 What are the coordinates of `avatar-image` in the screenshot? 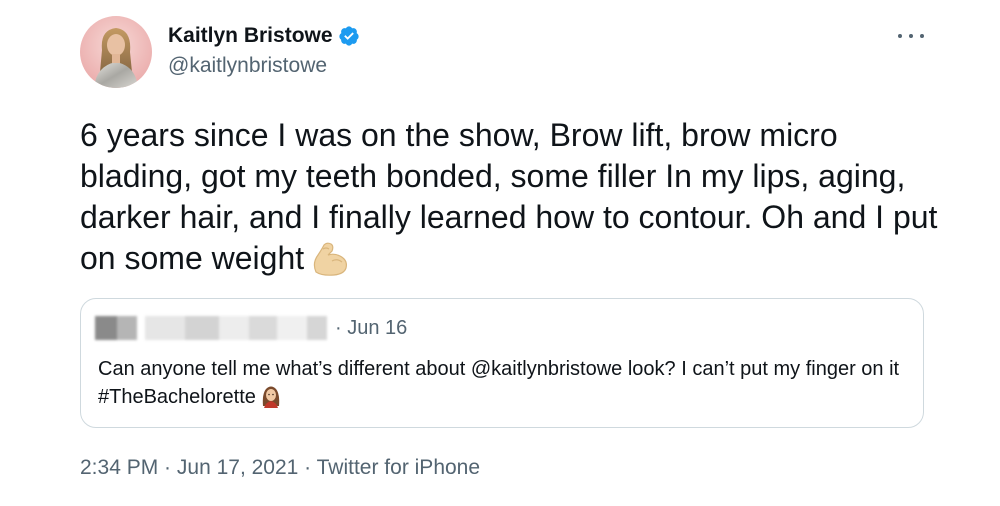 It's located at (116, 52).